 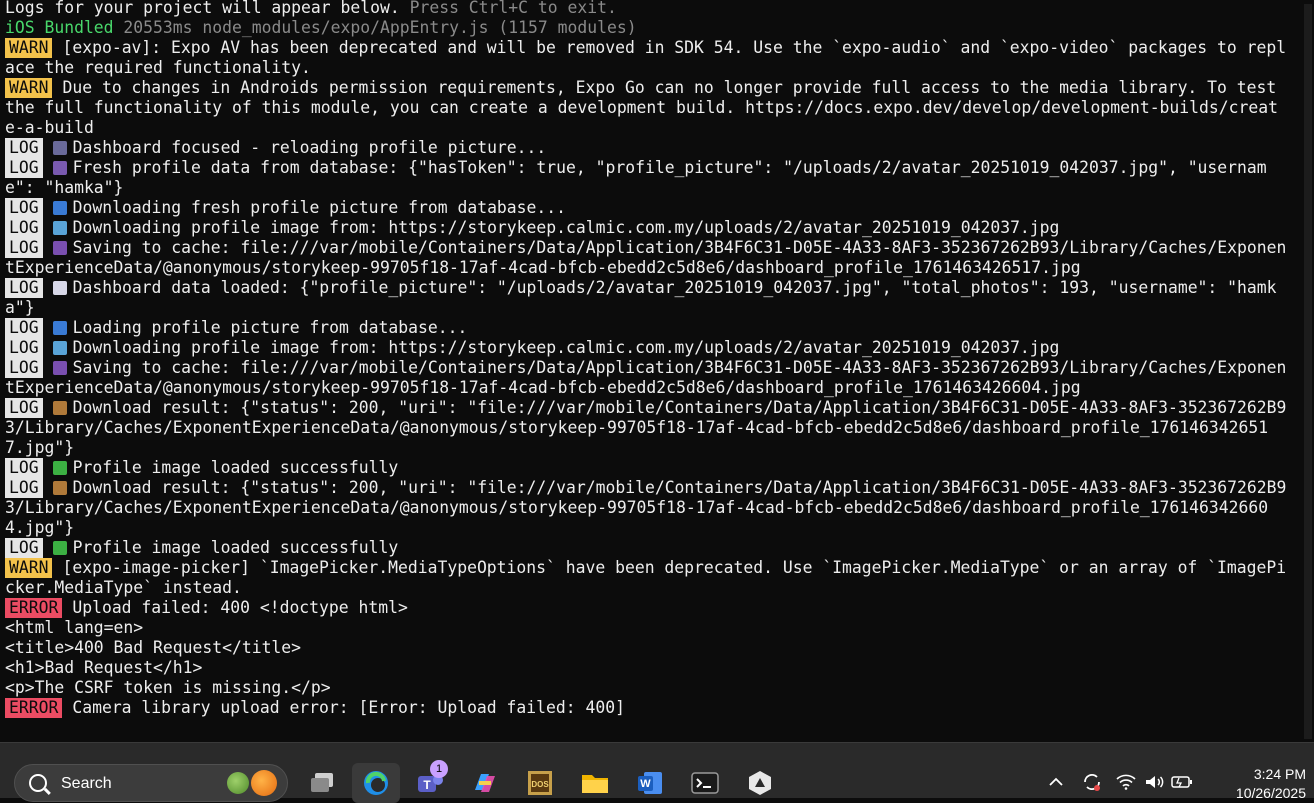 What do you see at coordinates (646, 628) in the screenshot?
I see `log-line: <html lang=en>` at bounding box center [646, 628].